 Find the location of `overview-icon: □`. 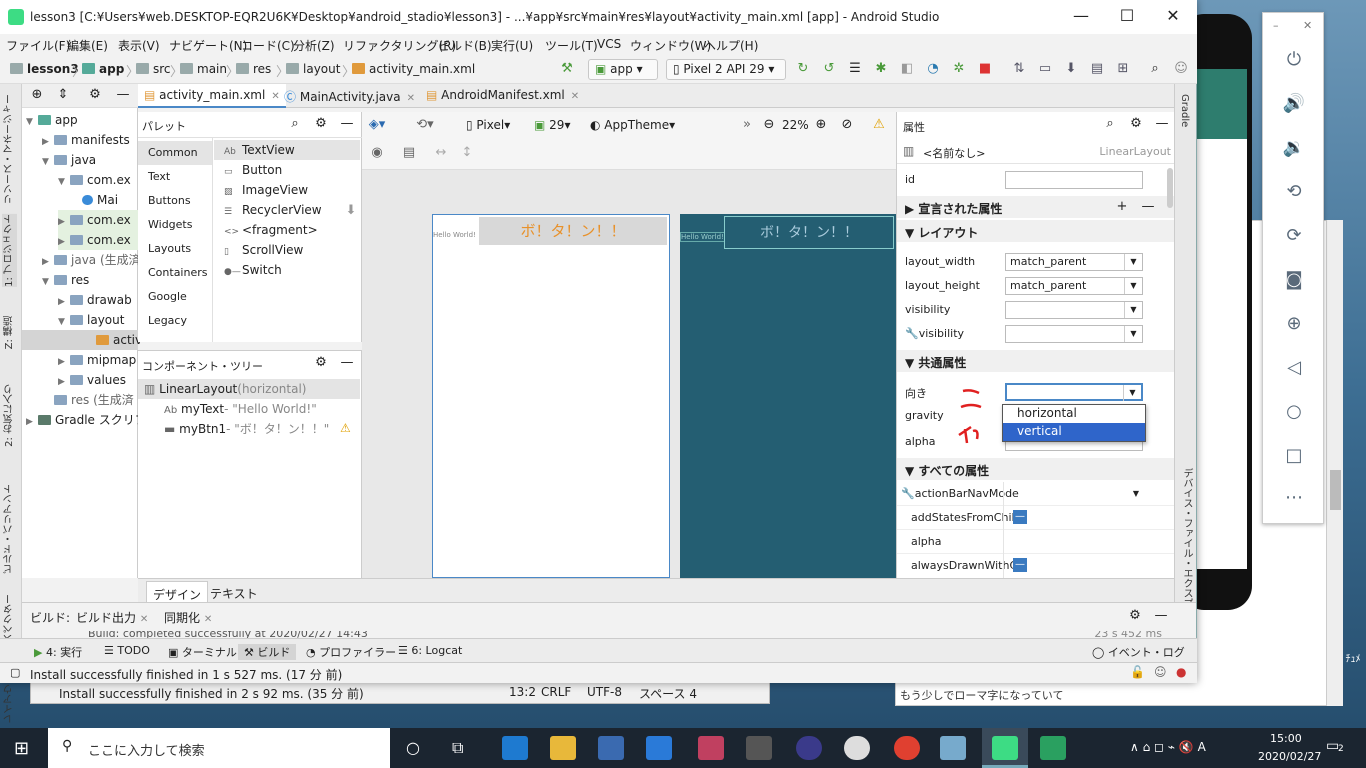

overview-icon: □ is located at coordinates (1294, 455).